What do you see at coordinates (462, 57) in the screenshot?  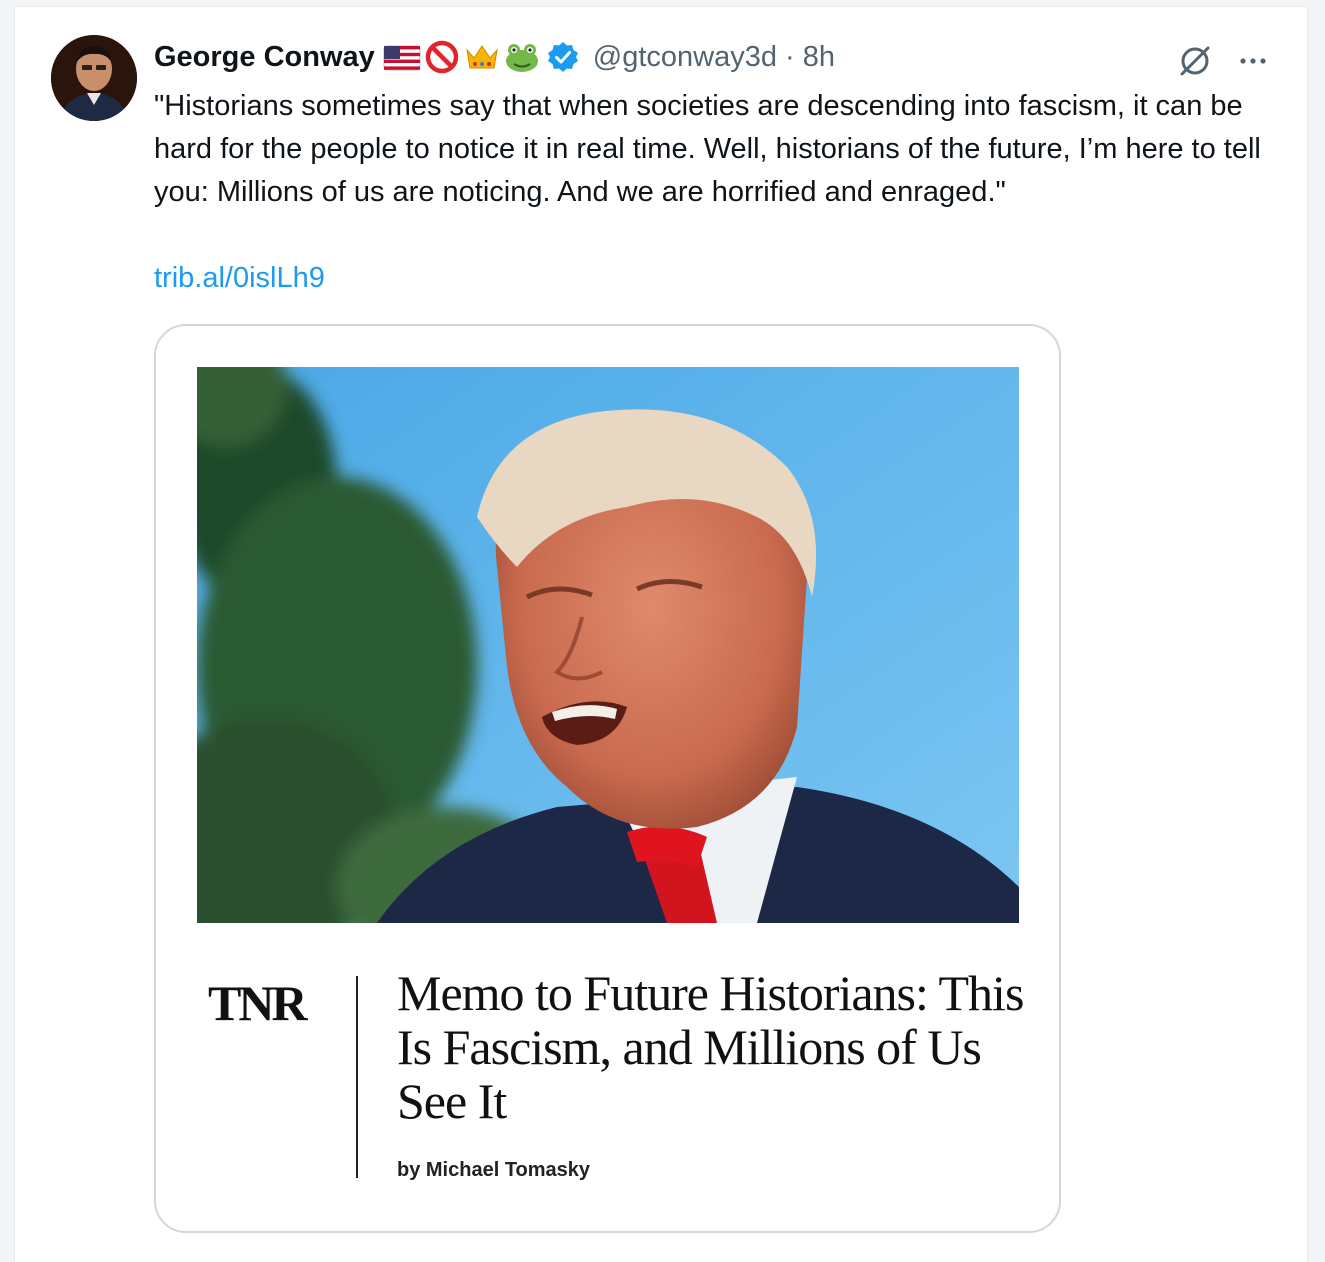 I see `name-emojis` at bounding box center [462, 57].